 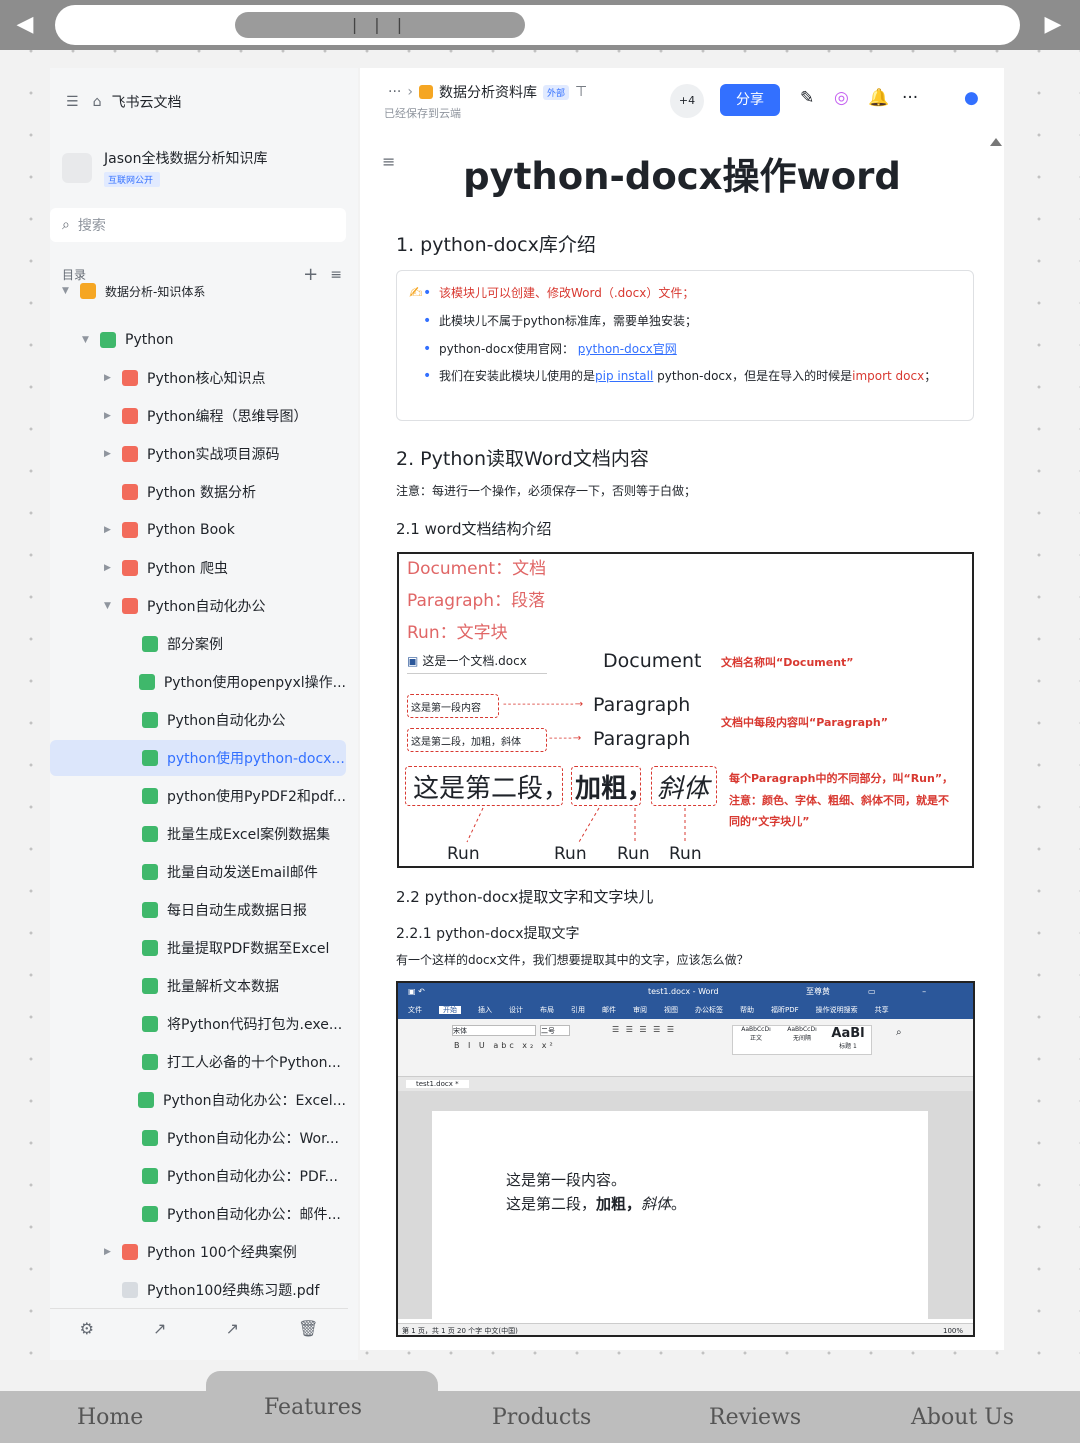 What do you see at coordinates (807, 98) in the screenshot?
I see `edit-icon: ✎` at bounding box center [807, 98].